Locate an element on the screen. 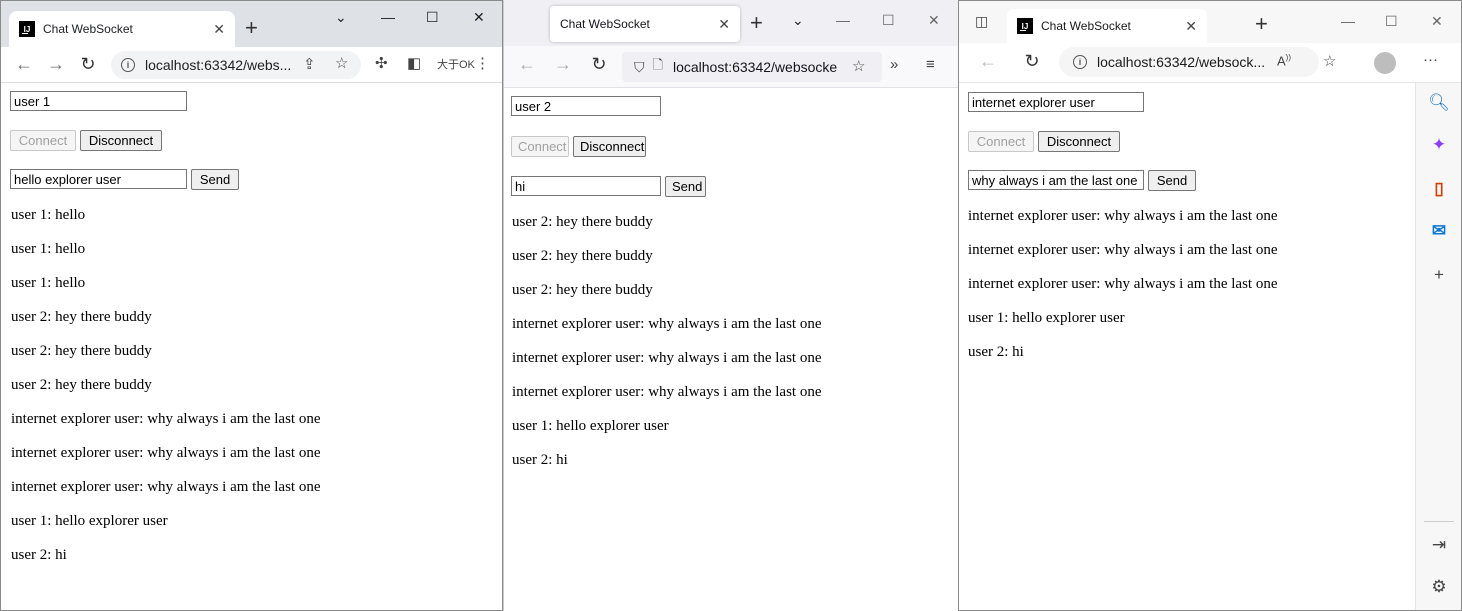 The height and width of the screenshot is (611, 1462). chrome-tab: IJ Chat WebSocket ✕ is located at coordinates (122, 29).